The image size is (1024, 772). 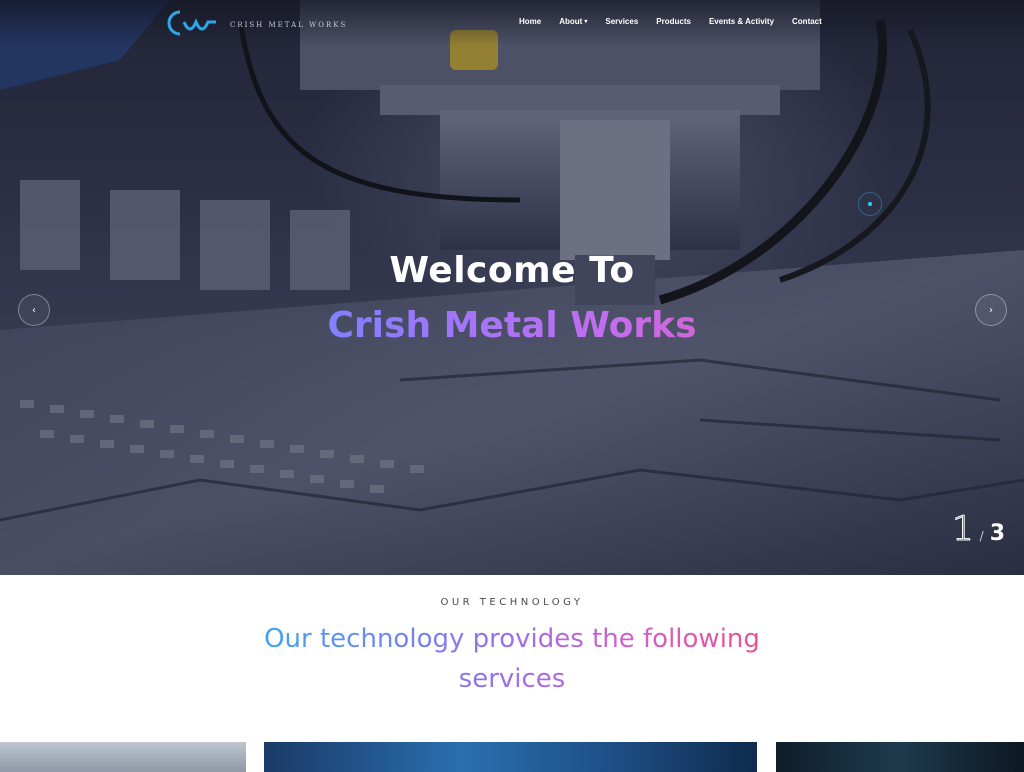 I want to click on nav-about-label: About, so click(x=571, y=21).